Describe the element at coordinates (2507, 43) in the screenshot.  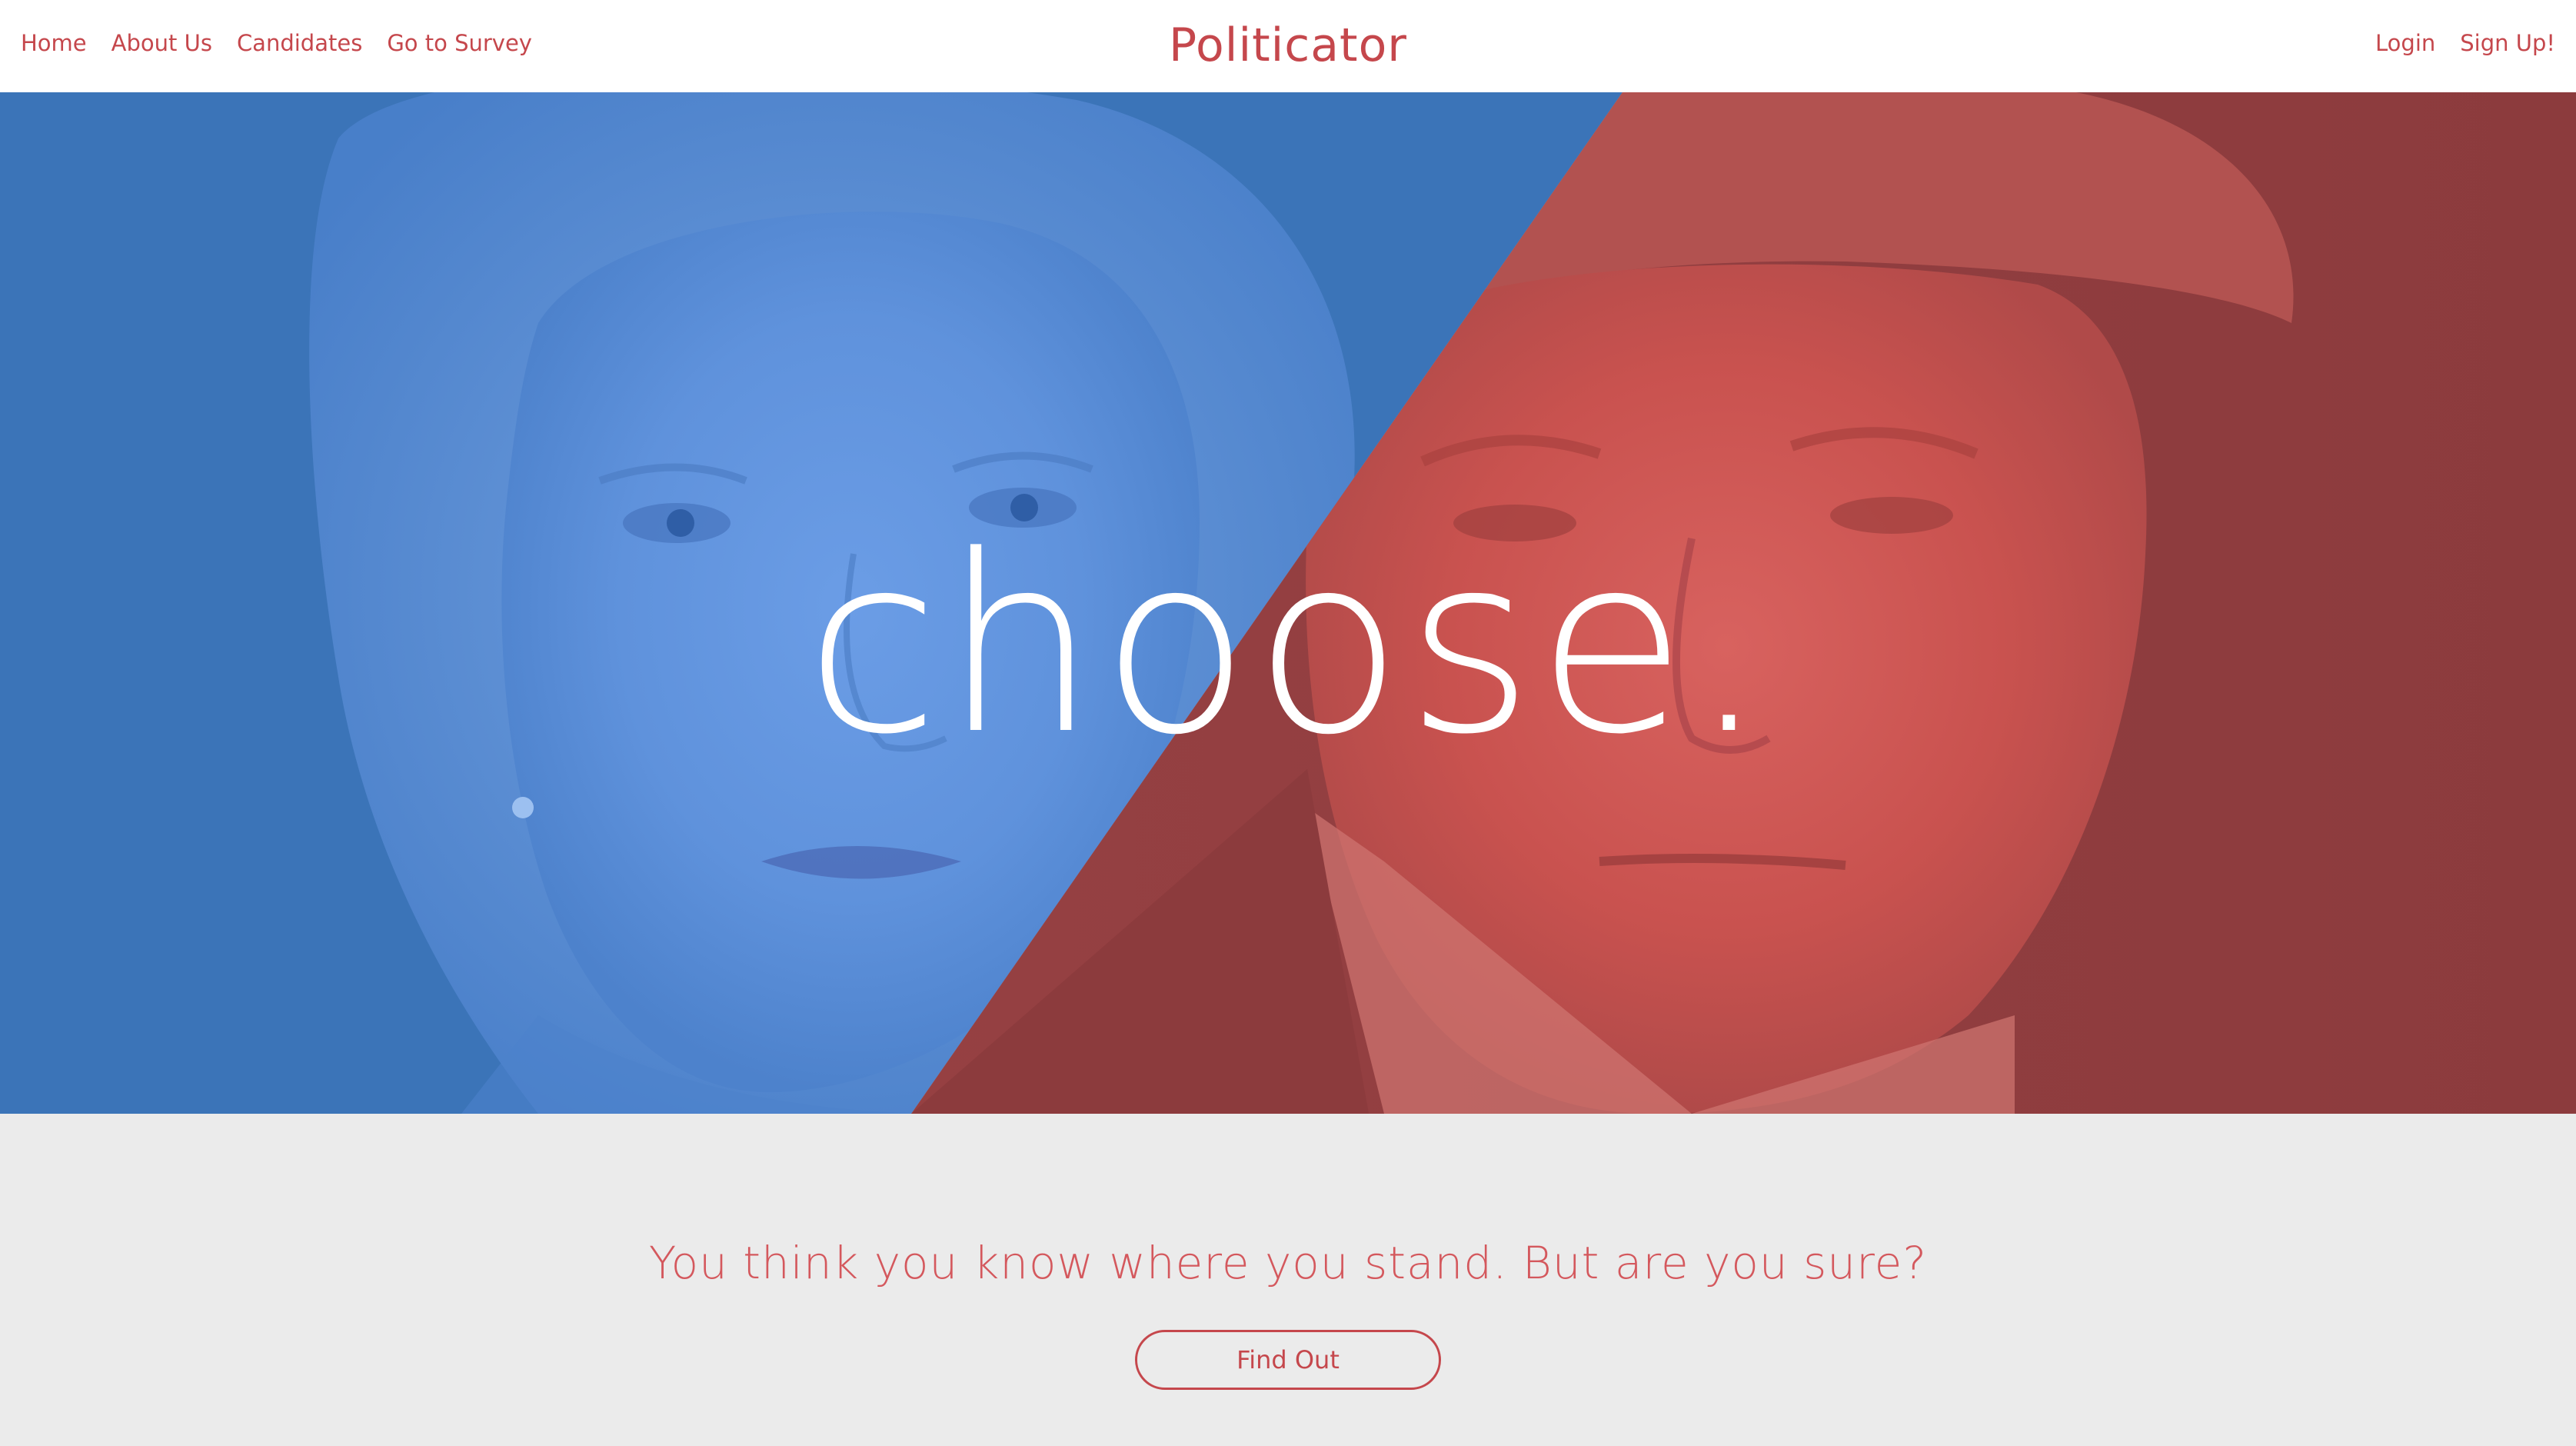
I see `sign-up-link: Sign Up!` at that location.